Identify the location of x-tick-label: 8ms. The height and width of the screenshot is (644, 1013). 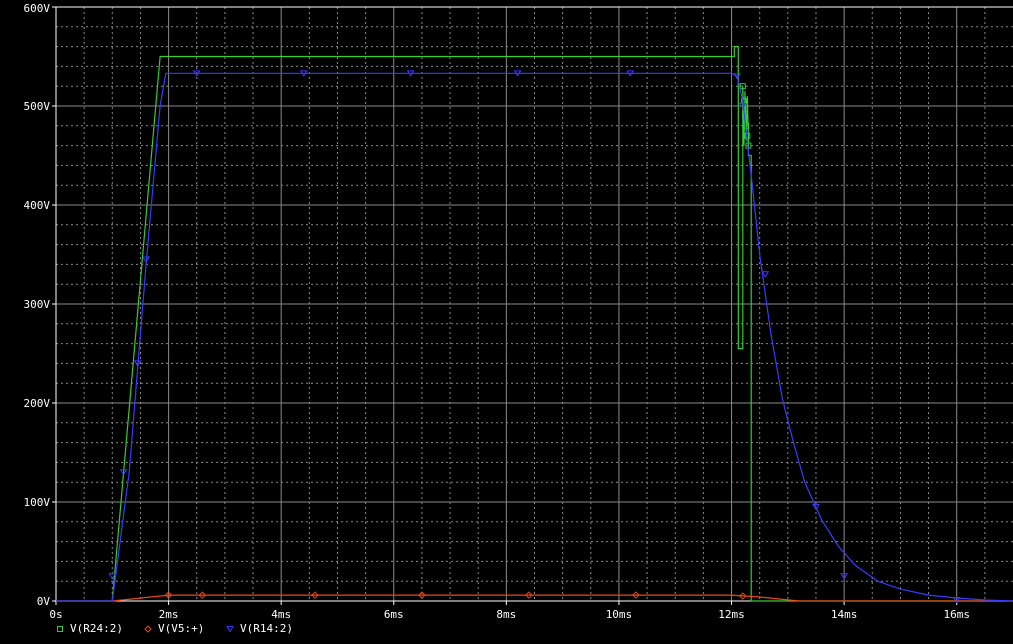
(506, 614).